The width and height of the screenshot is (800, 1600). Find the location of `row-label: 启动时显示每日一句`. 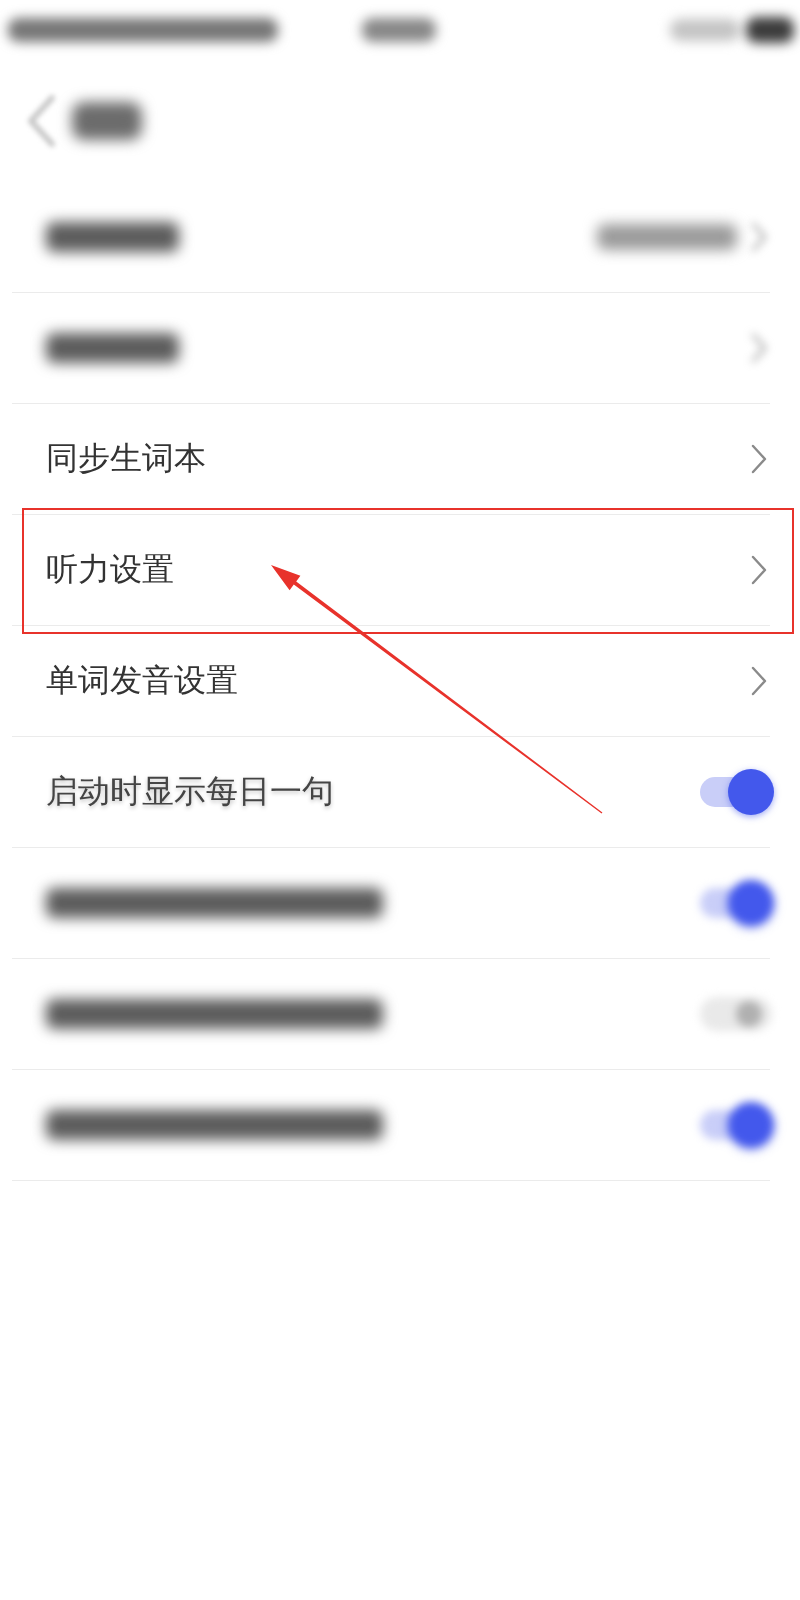

row-label: 启动时显示每日一句 is located at coordinates (190, 791).